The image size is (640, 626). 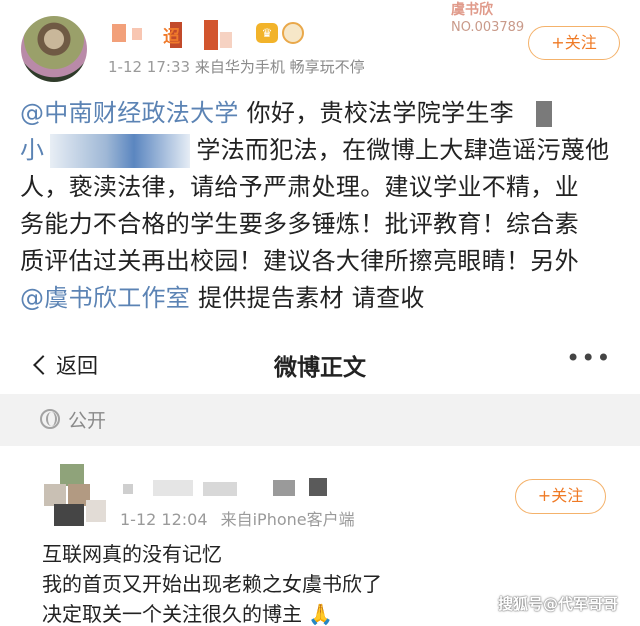 What do you see at coordinates (238, 487) in the screenshot?
I see `blurred-username` at bounding box center [238, 487].